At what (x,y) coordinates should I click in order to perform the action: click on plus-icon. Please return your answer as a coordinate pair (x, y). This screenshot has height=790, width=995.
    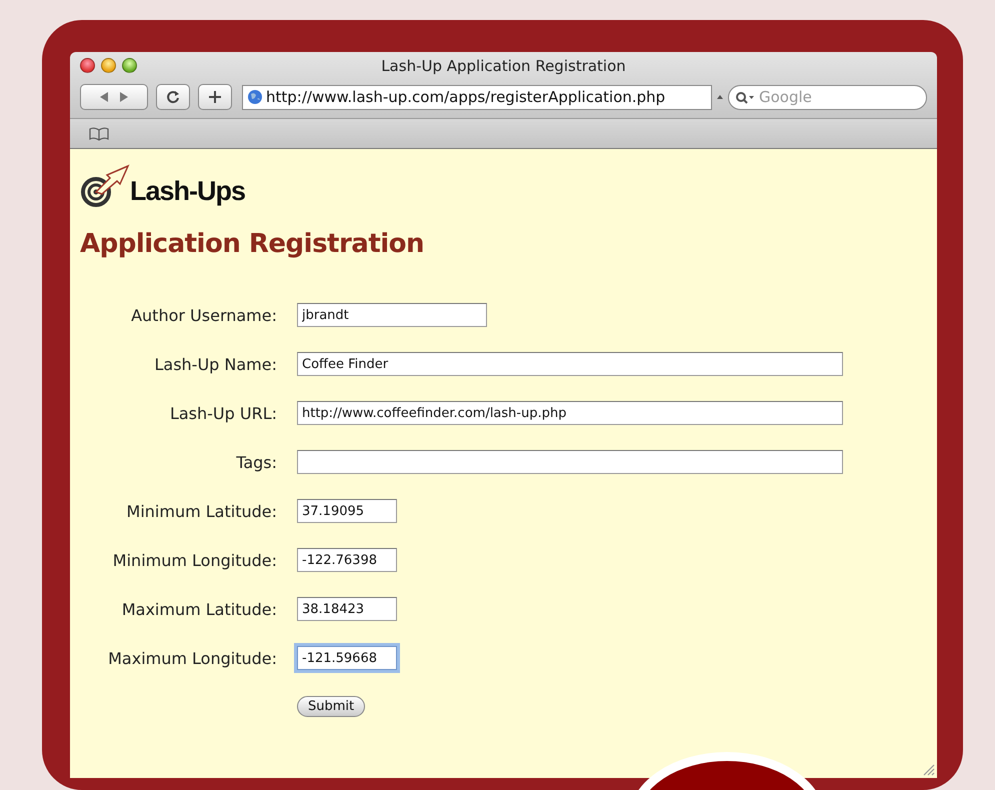
    Looking at the image, I should click on (215, 97).